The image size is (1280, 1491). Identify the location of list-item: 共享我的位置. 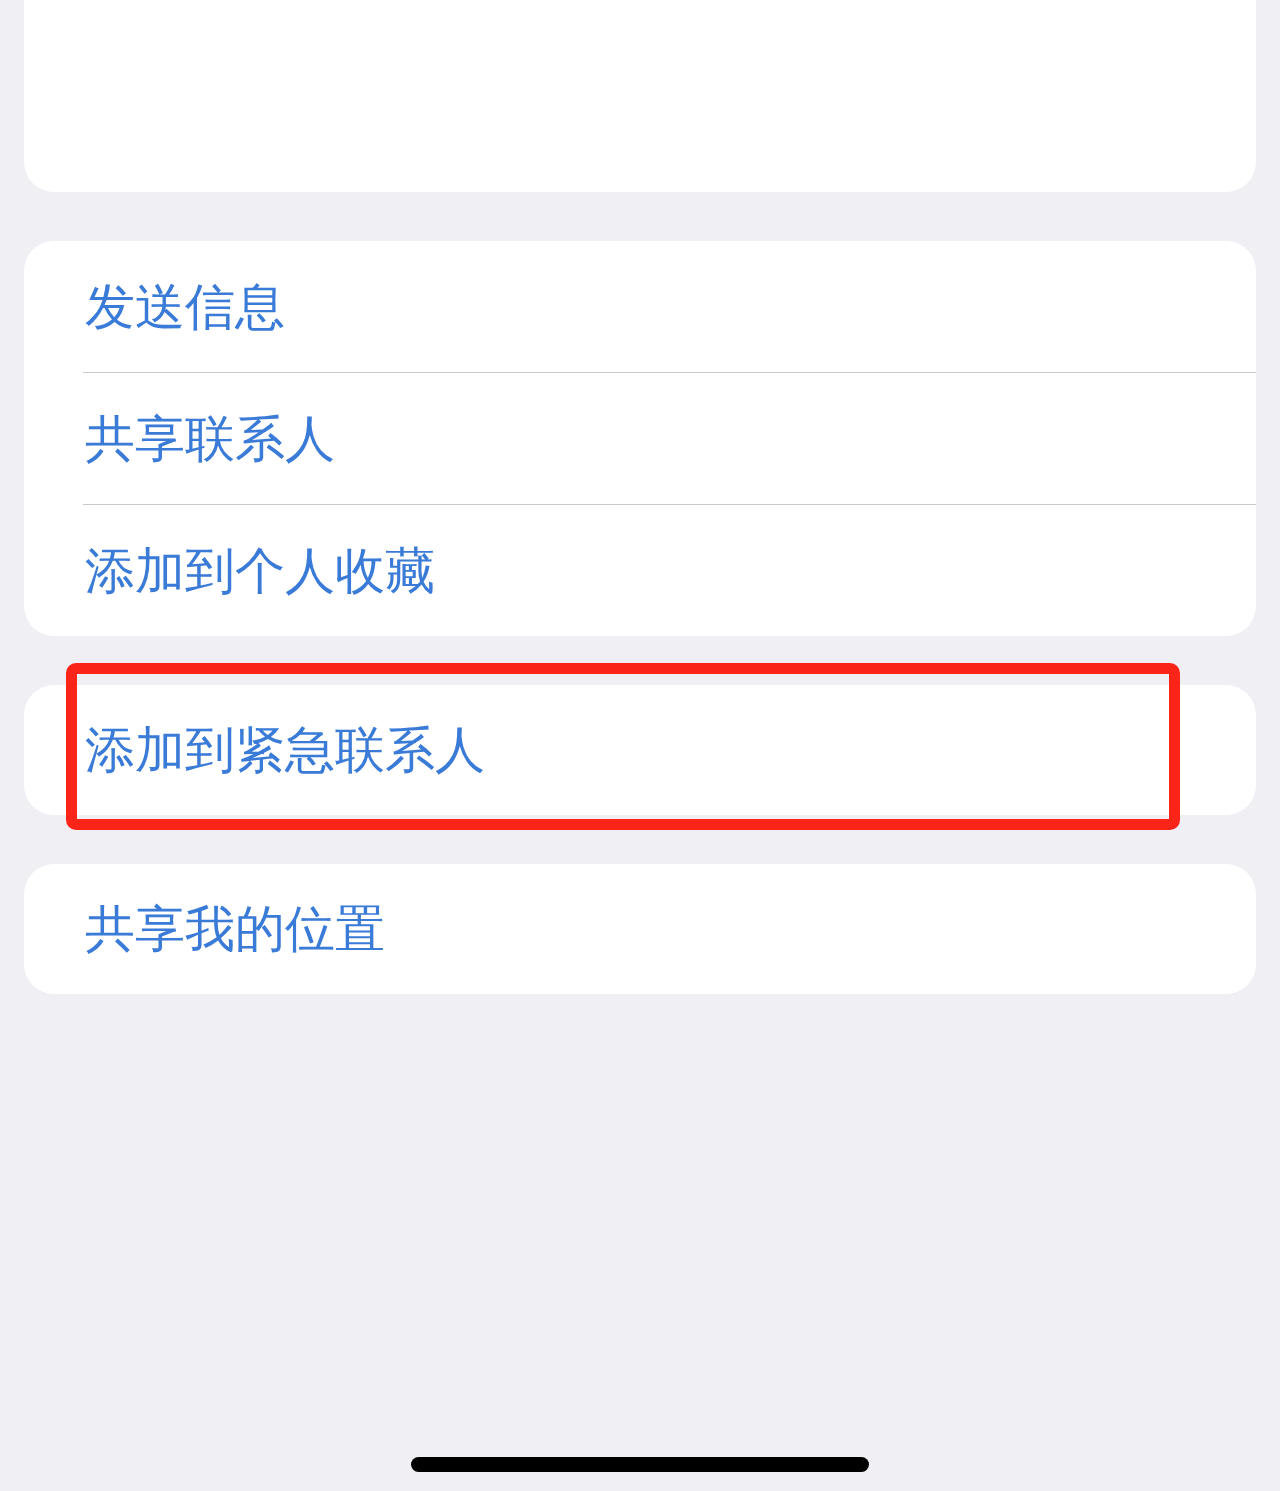
(640, 929).